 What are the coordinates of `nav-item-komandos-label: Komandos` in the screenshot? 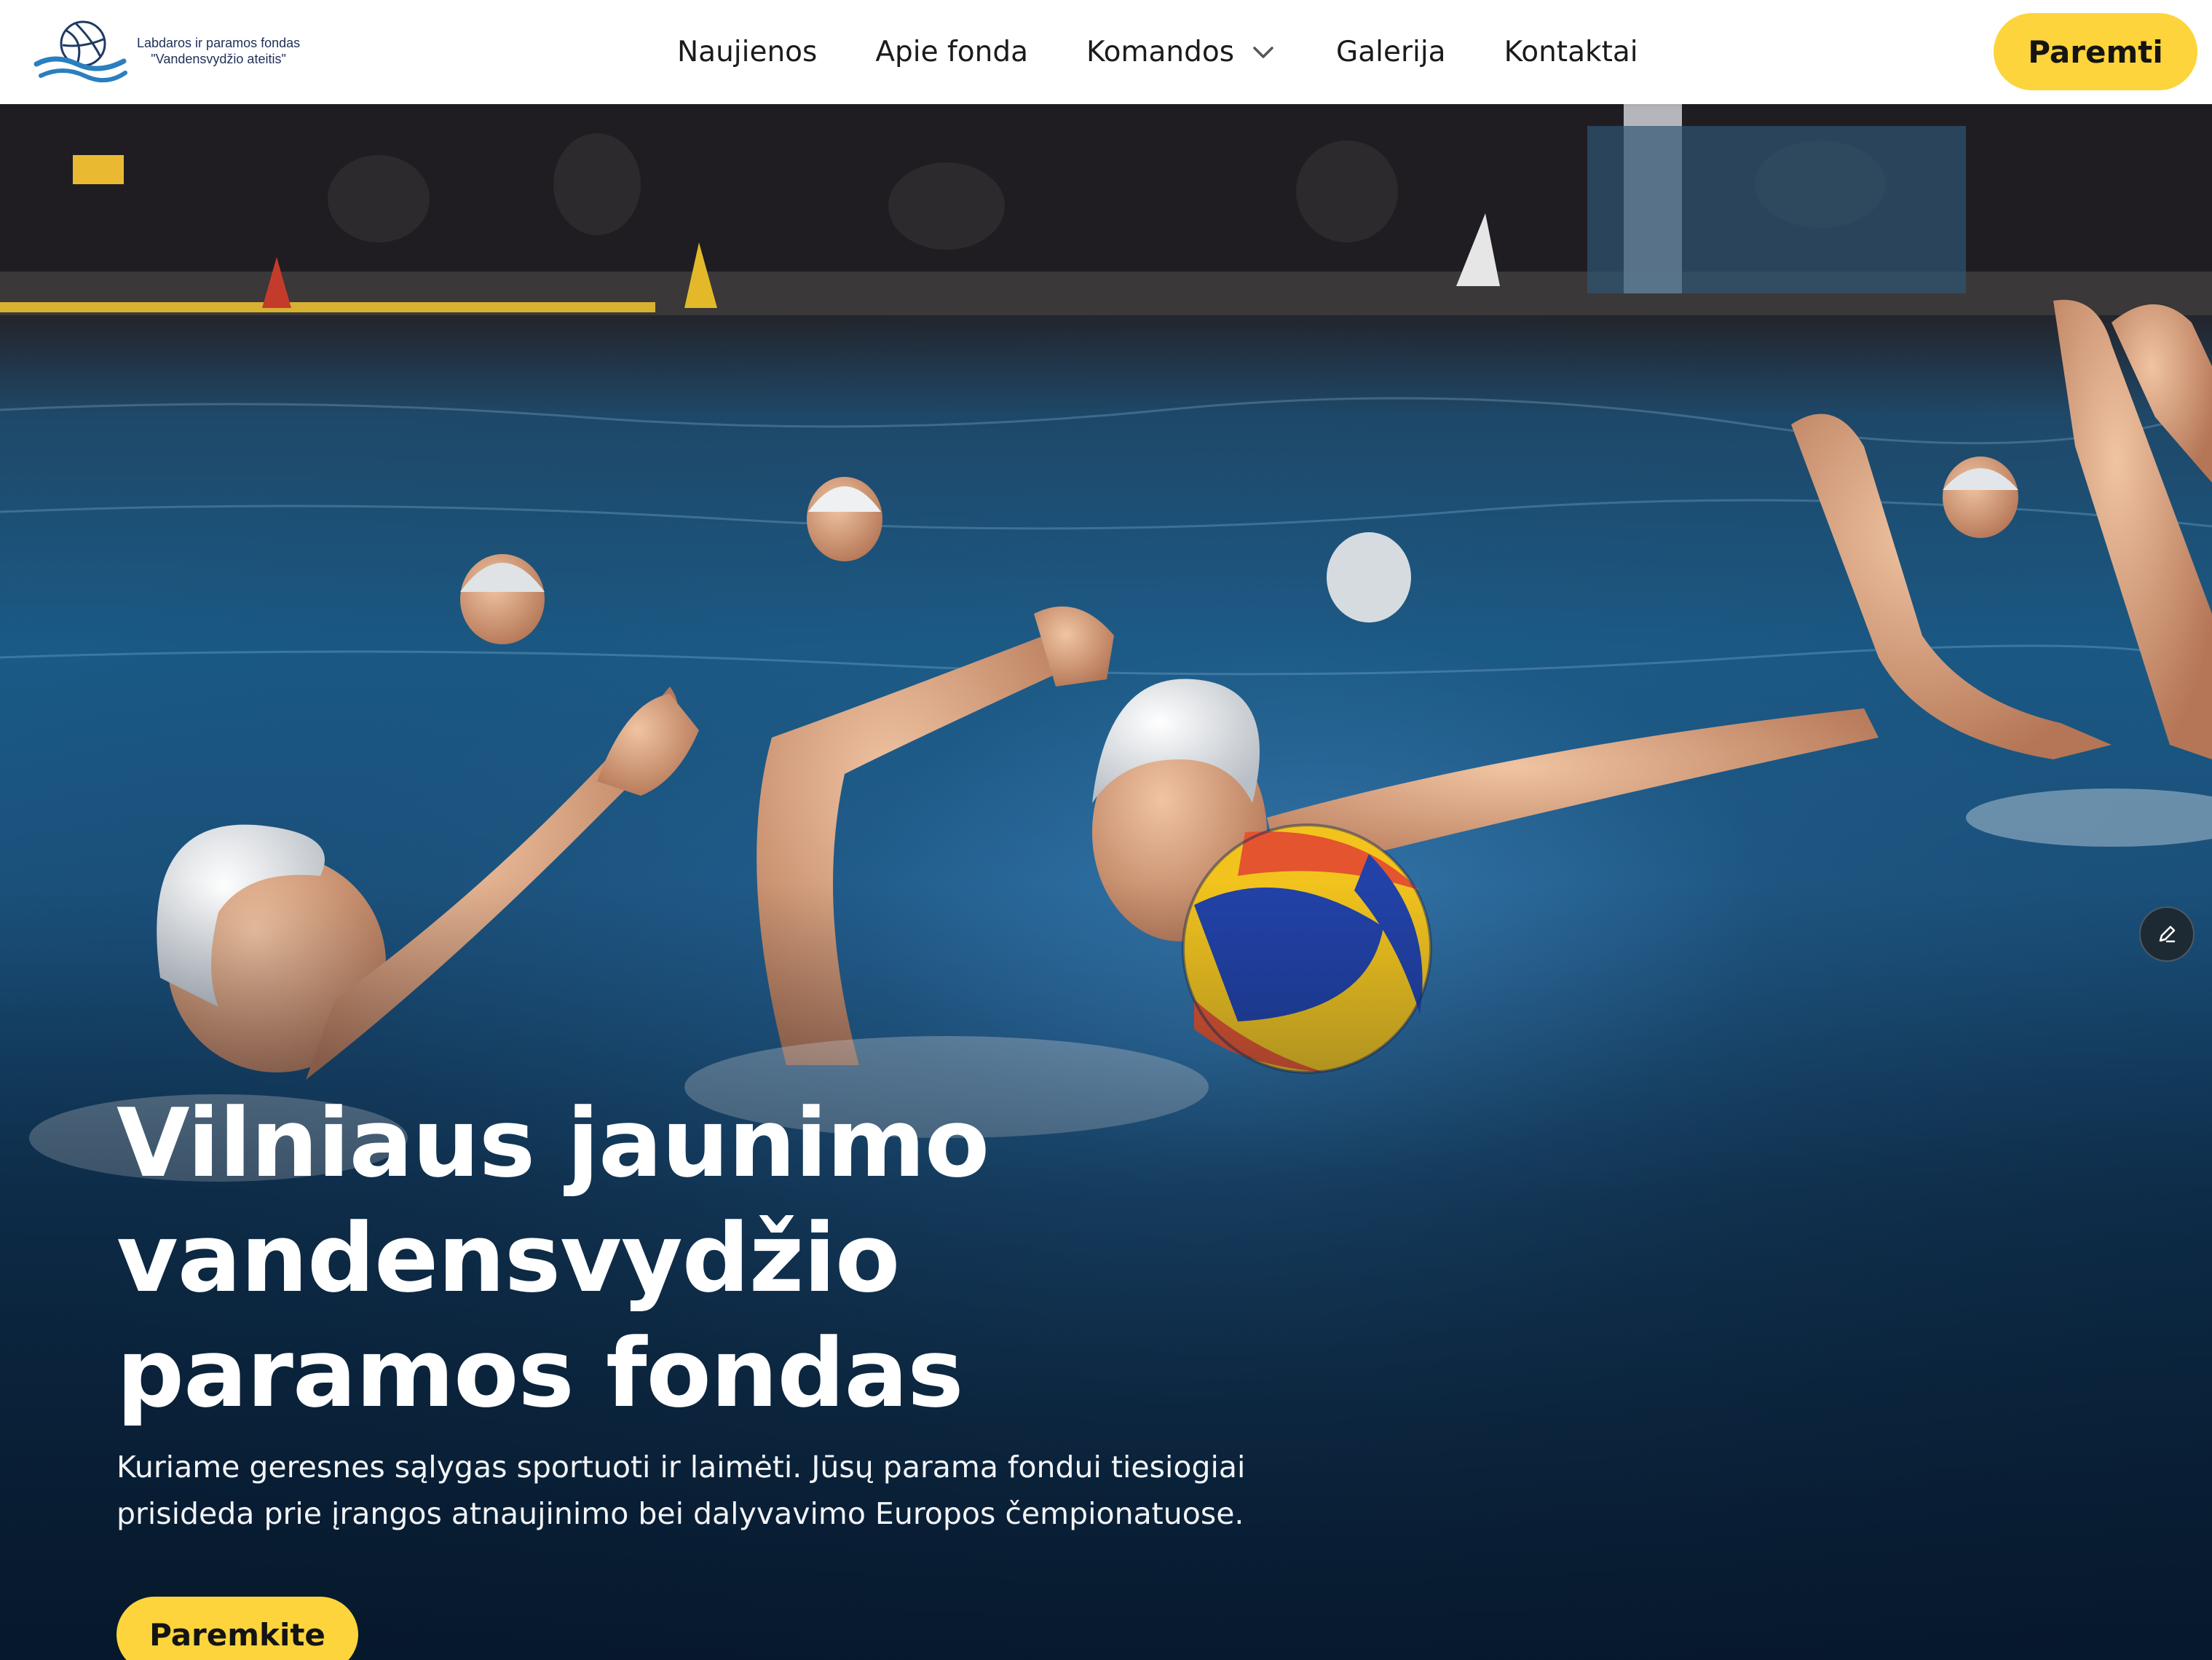 It's located at (1160, 52).